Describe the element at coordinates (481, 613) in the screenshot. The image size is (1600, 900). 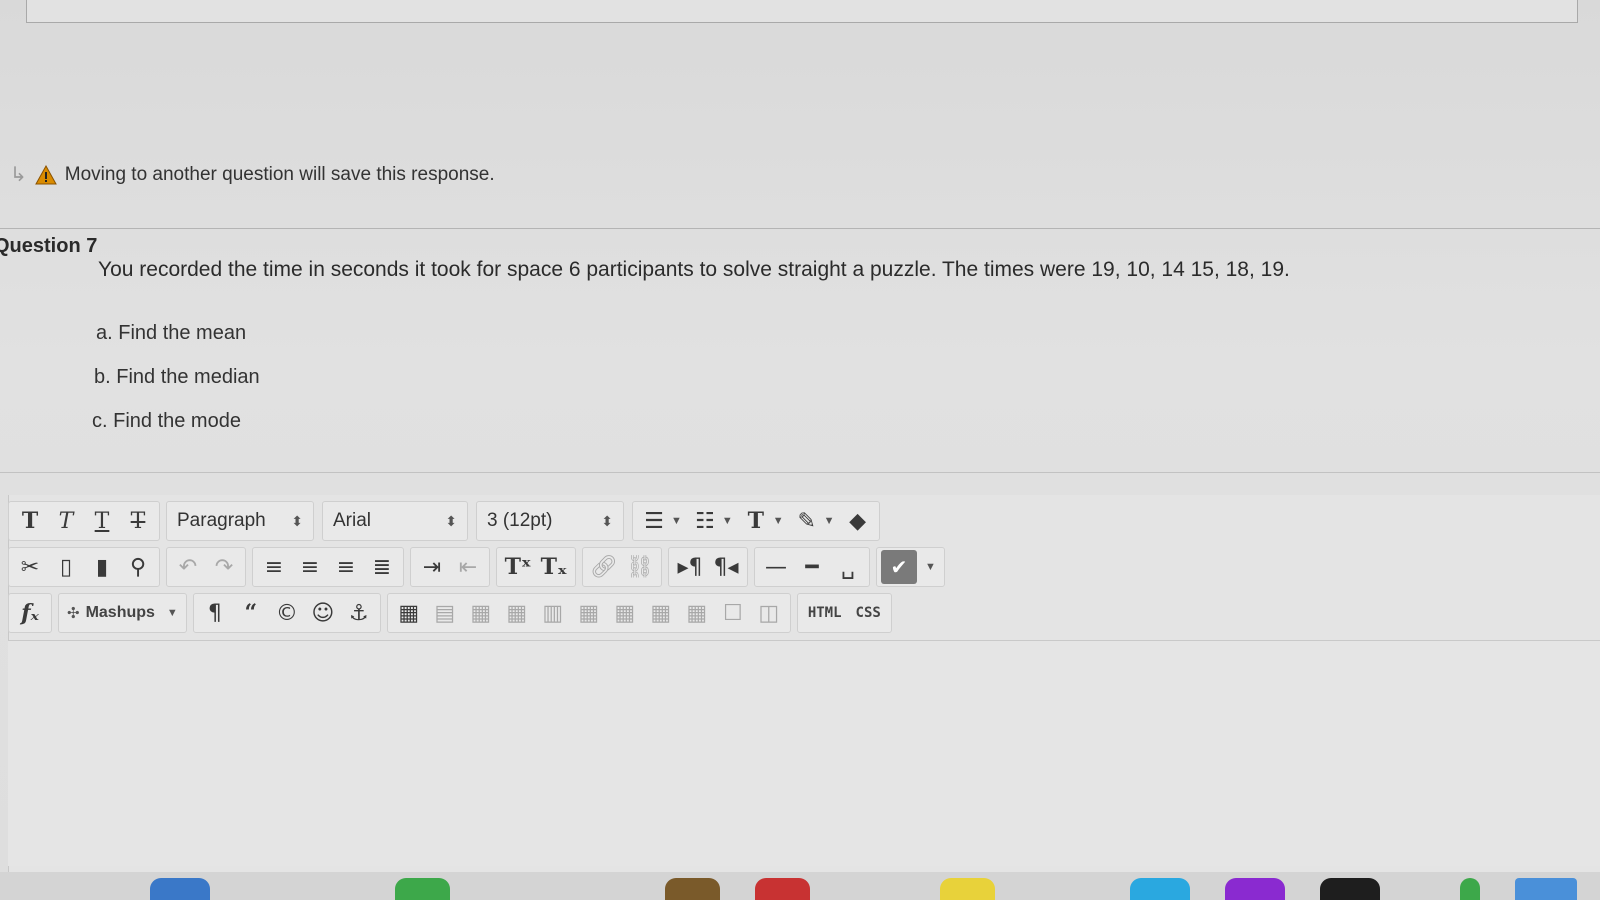
I see `table-row-after-icon: ▦` at that location.